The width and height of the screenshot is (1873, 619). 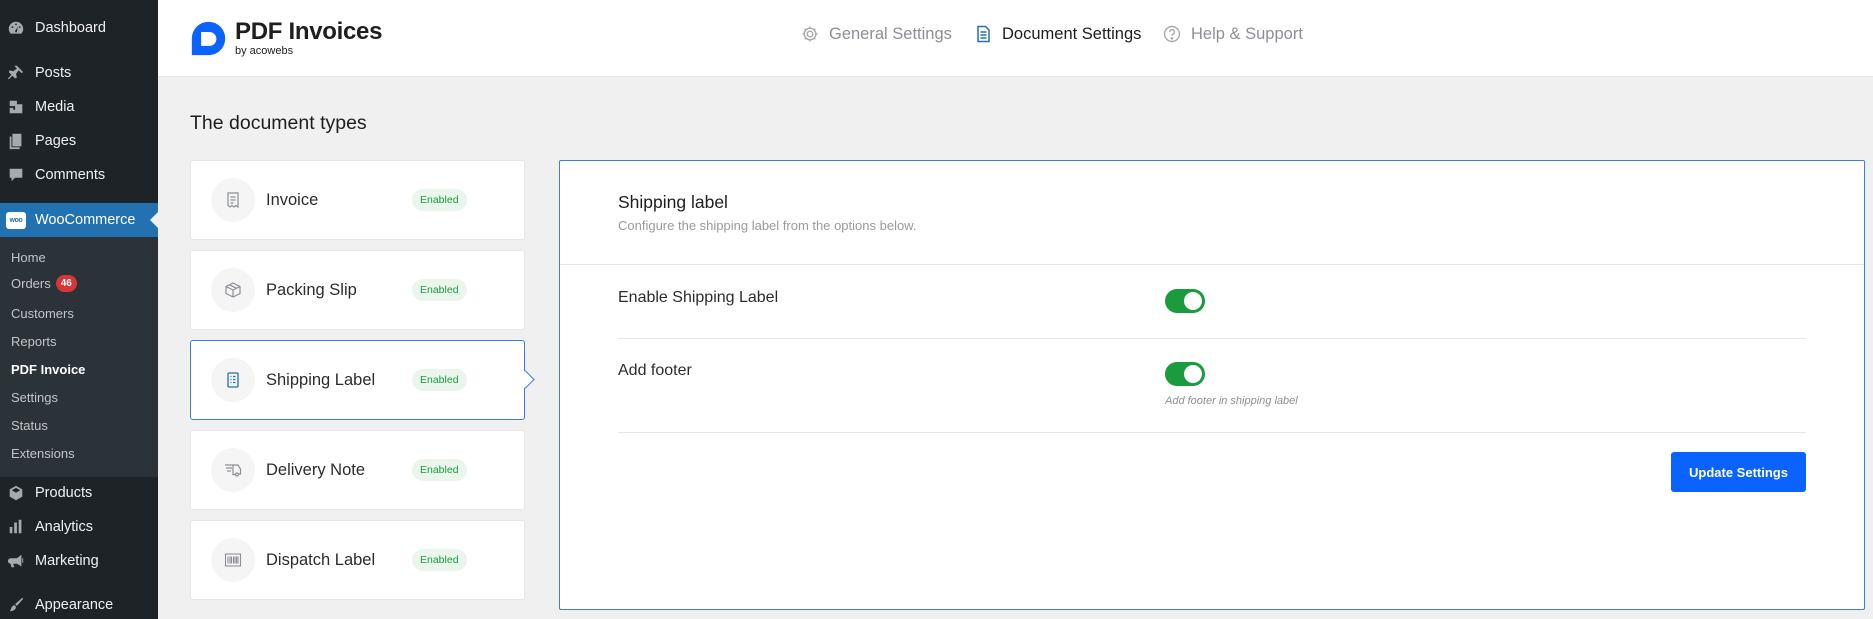 What do you see at coordinates (74, 605) in the screenshot?
I see `menu-label: Appearance` at bounding box center [74, 605].